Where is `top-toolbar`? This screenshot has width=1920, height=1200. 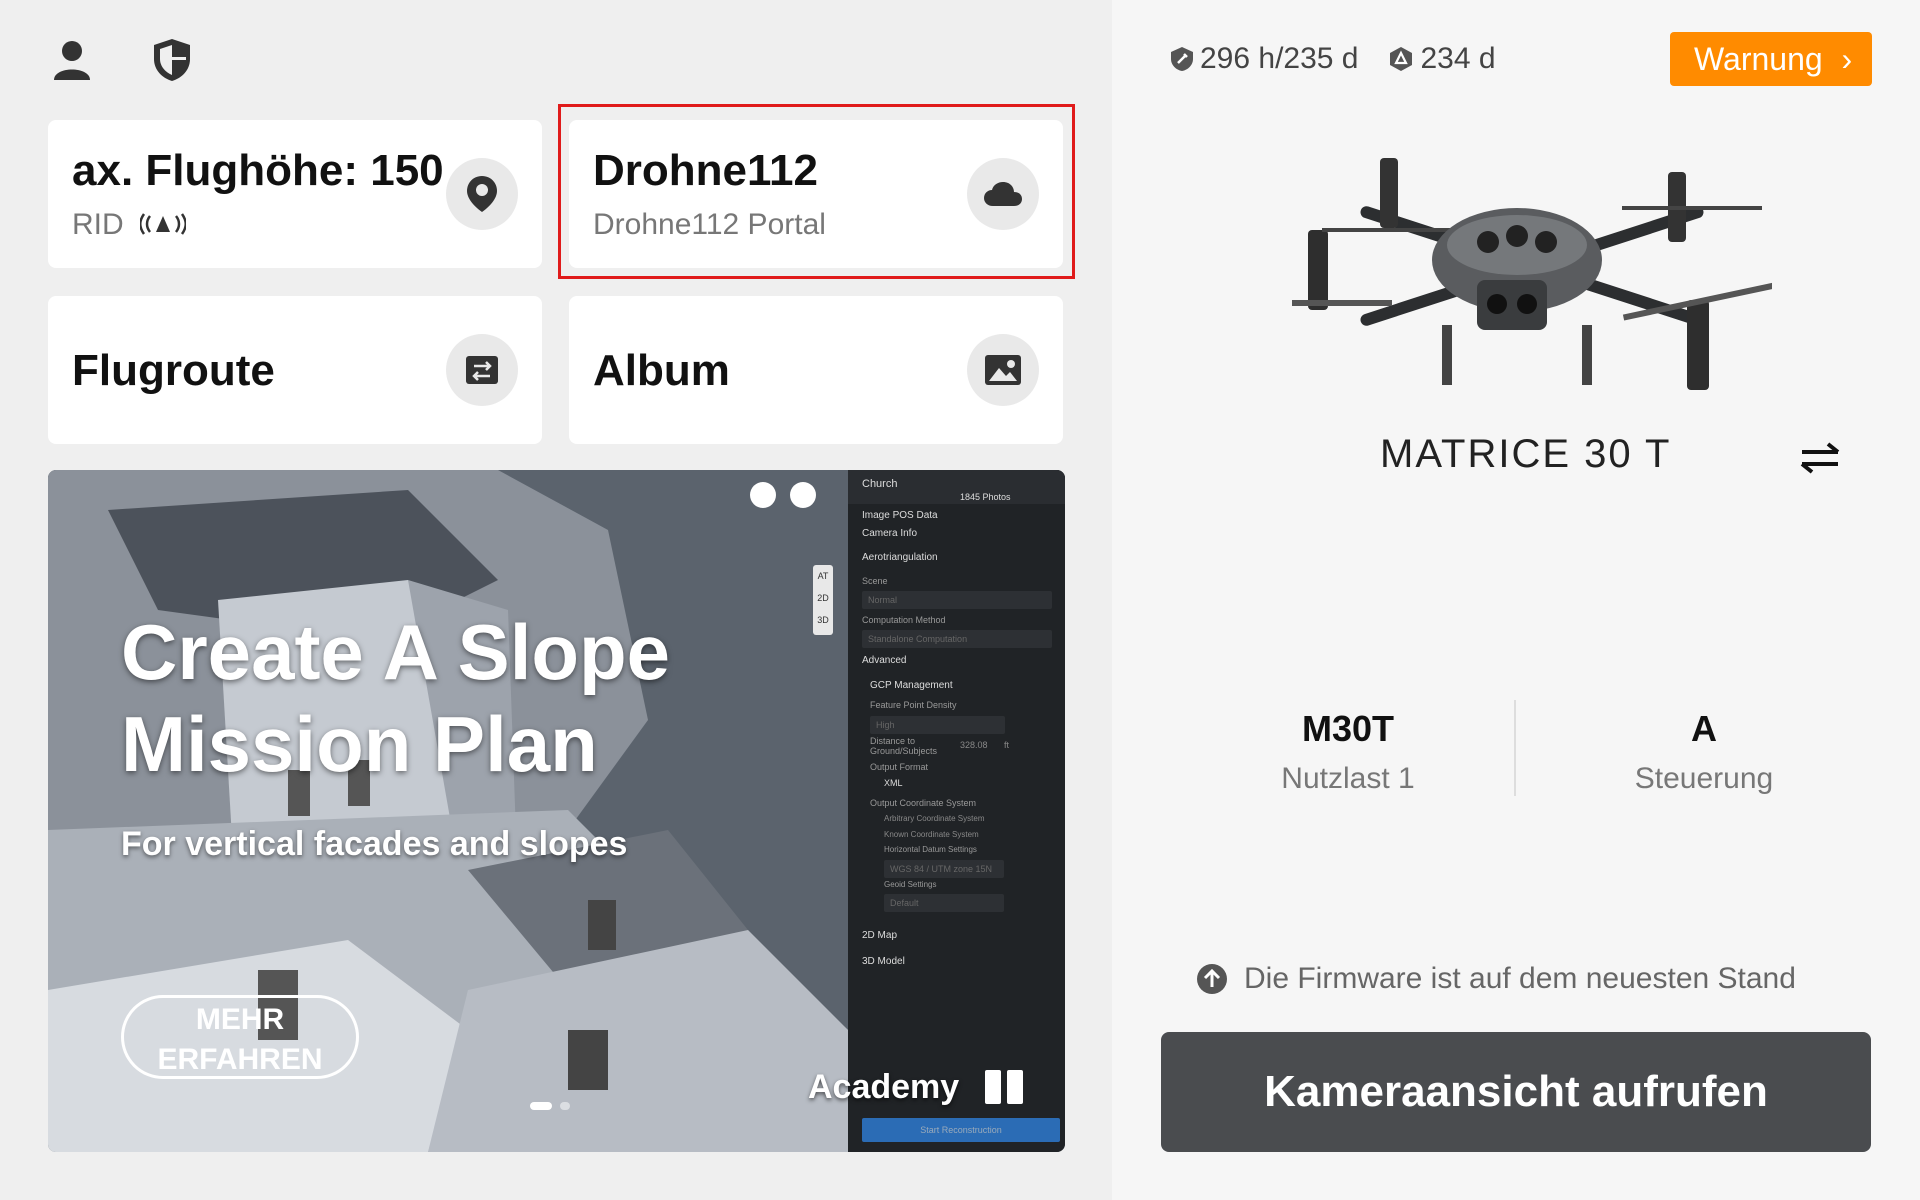
top-toolbar is located at coordinates (122, 60).